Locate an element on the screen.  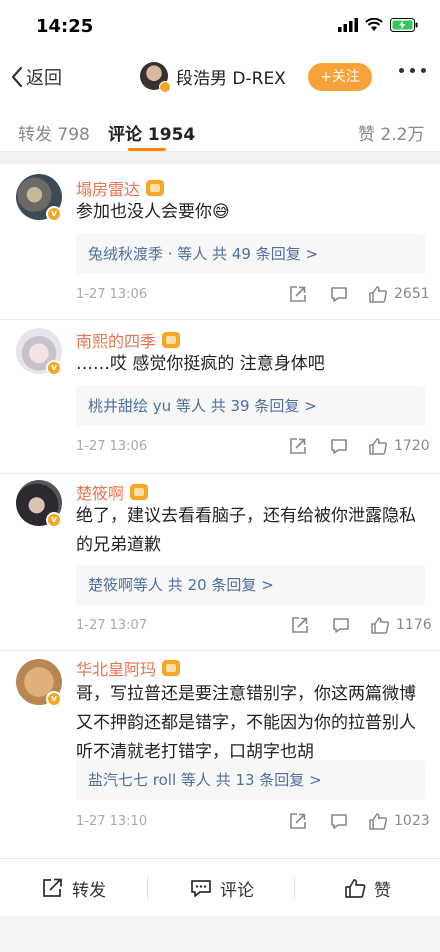
status-icons is located at coordinates (378, 25).